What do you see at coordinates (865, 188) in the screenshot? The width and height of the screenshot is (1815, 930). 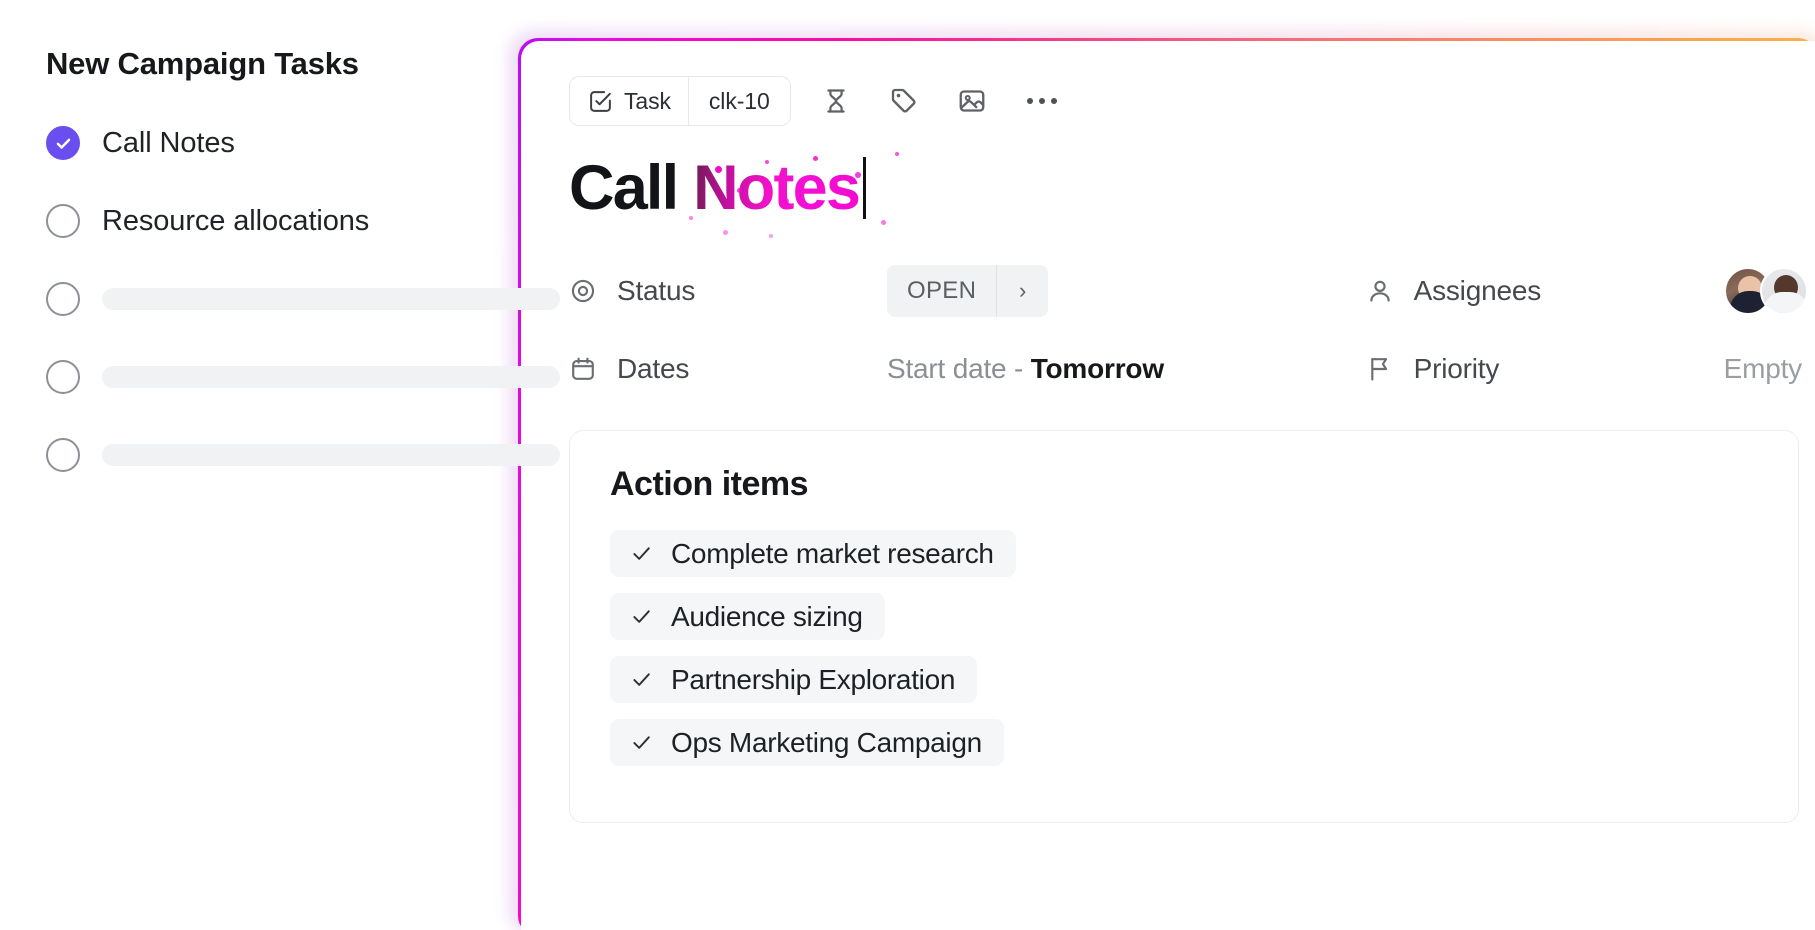 I see `text-cursor` at bounding box center [865, 188].